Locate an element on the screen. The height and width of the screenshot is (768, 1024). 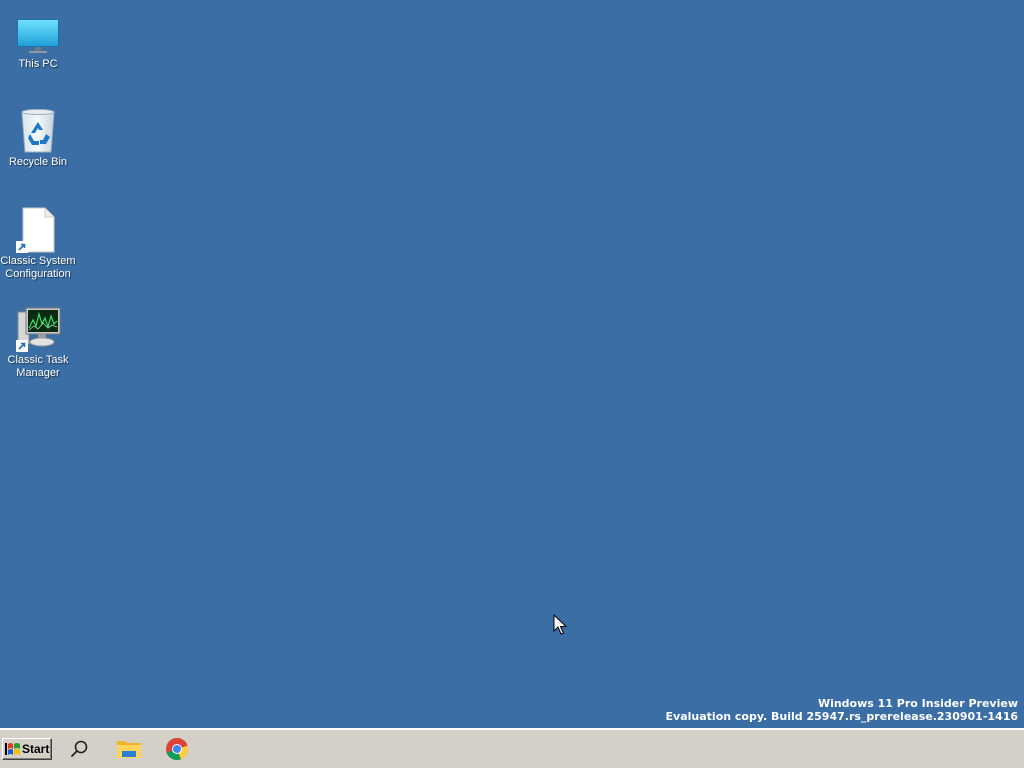
chrome-icon is located at coordinates (177, 749).